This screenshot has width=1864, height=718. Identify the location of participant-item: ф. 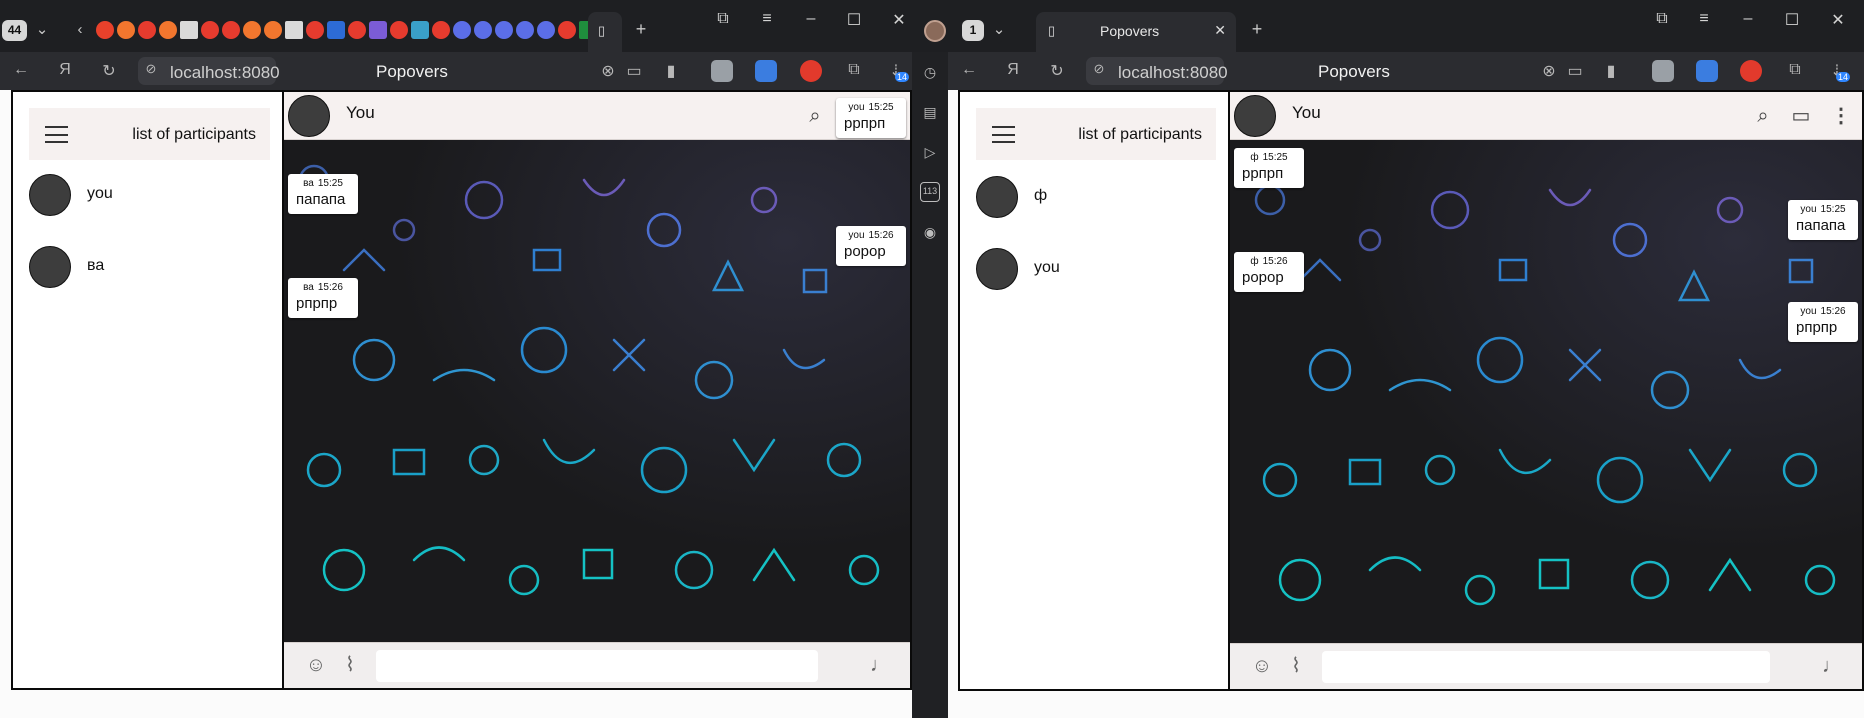
(1091, 197).